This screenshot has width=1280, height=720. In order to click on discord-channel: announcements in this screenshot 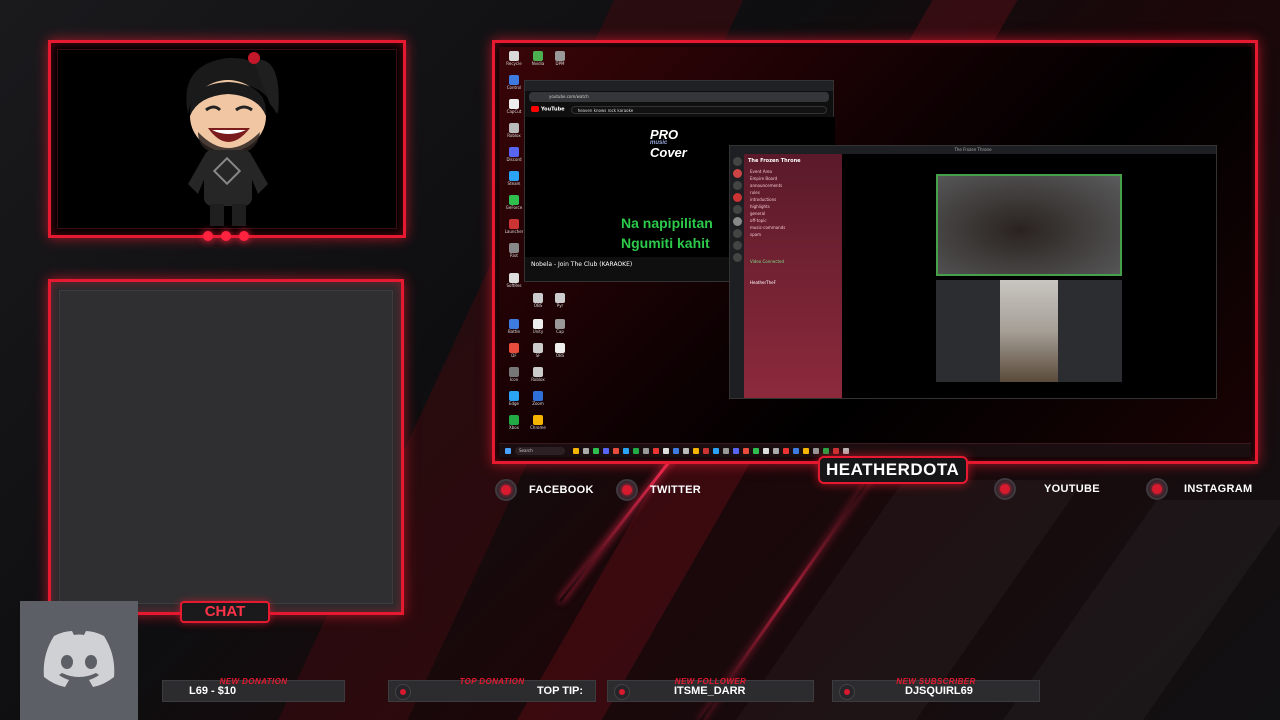, I will do `click(793, 185)`.